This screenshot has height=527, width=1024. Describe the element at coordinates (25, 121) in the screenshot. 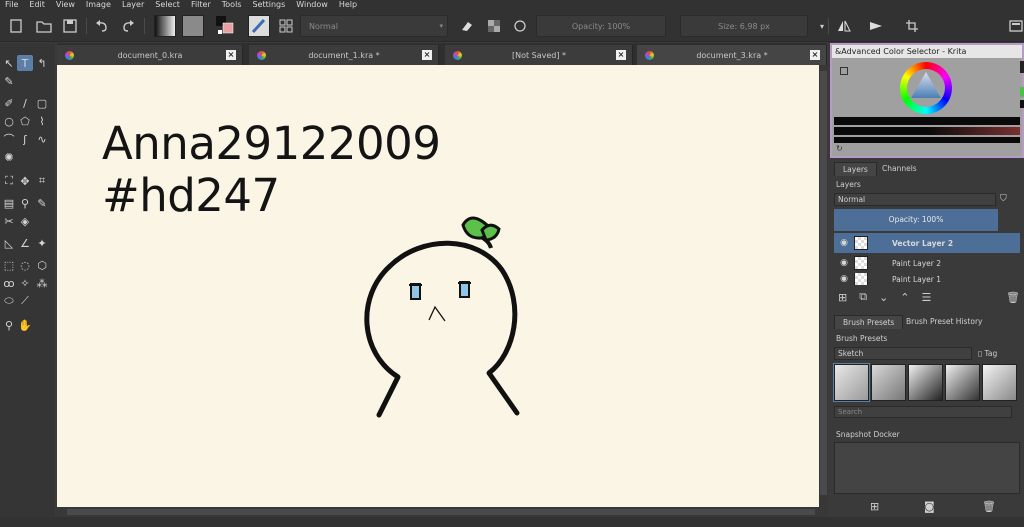

I see `polygon-tool-icon: ⬠` at that location.